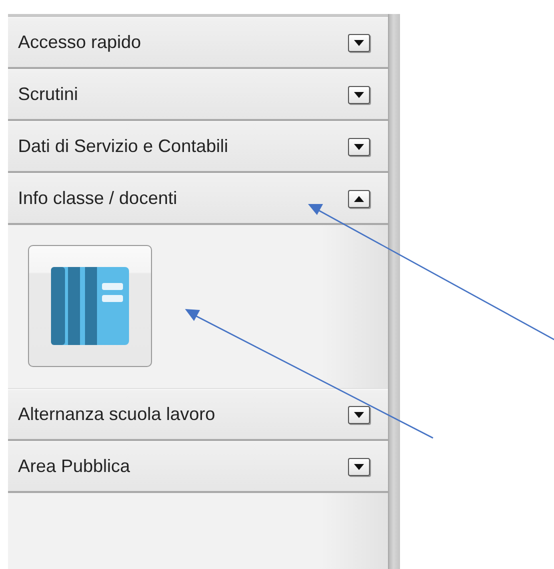  I want to click on accordion-header: Dati di Servizio e Contabili, so click(198, 147).